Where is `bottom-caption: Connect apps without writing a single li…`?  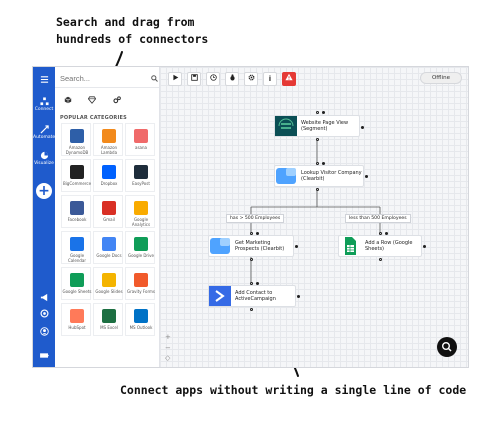 bottom-caption: Connect apps without writing a single li… is located at coordinates (293, 390).